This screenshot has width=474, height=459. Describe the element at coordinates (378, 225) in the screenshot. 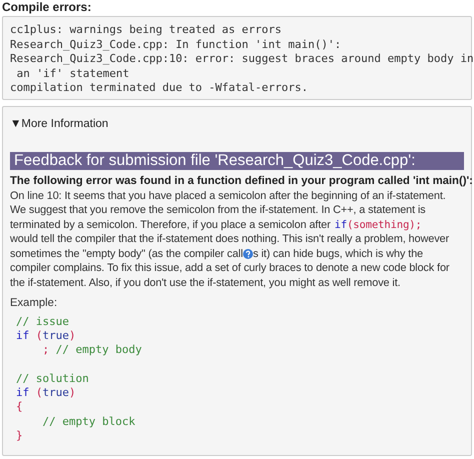

I see `inline-code: if(something);` at that location.